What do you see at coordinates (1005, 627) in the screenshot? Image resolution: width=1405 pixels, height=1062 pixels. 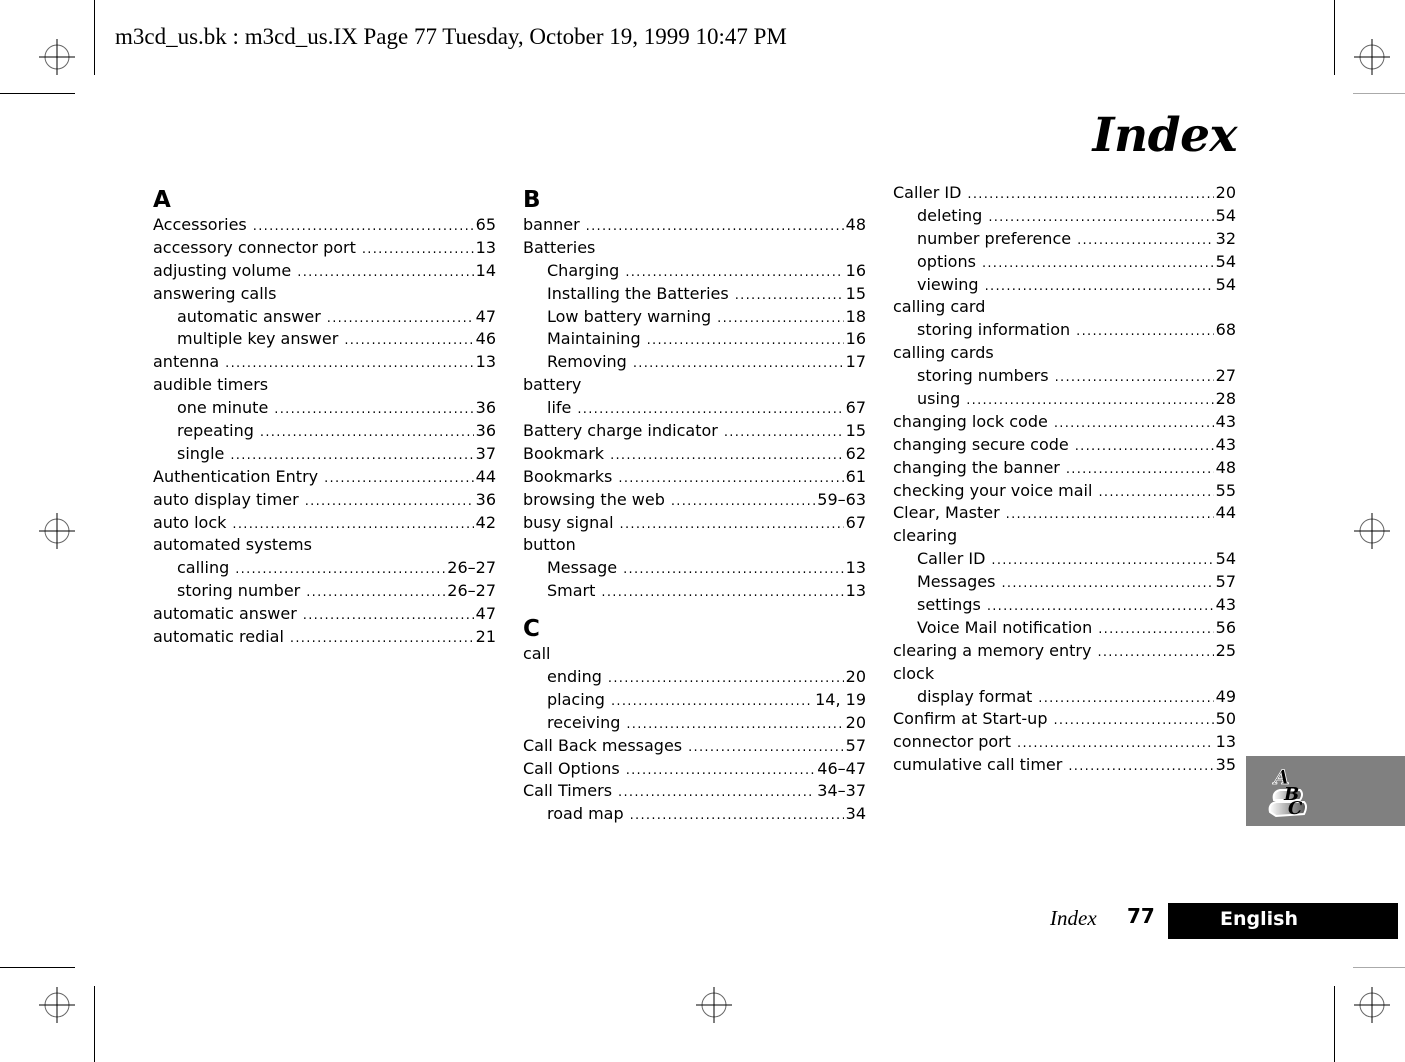 I see `entry-term: Voice Mail notification` at bounding box center [1005, 627].